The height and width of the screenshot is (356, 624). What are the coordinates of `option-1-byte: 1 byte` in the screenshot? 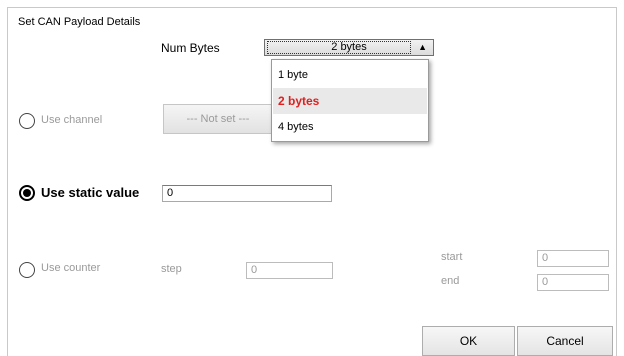 It's located at (350, 75).